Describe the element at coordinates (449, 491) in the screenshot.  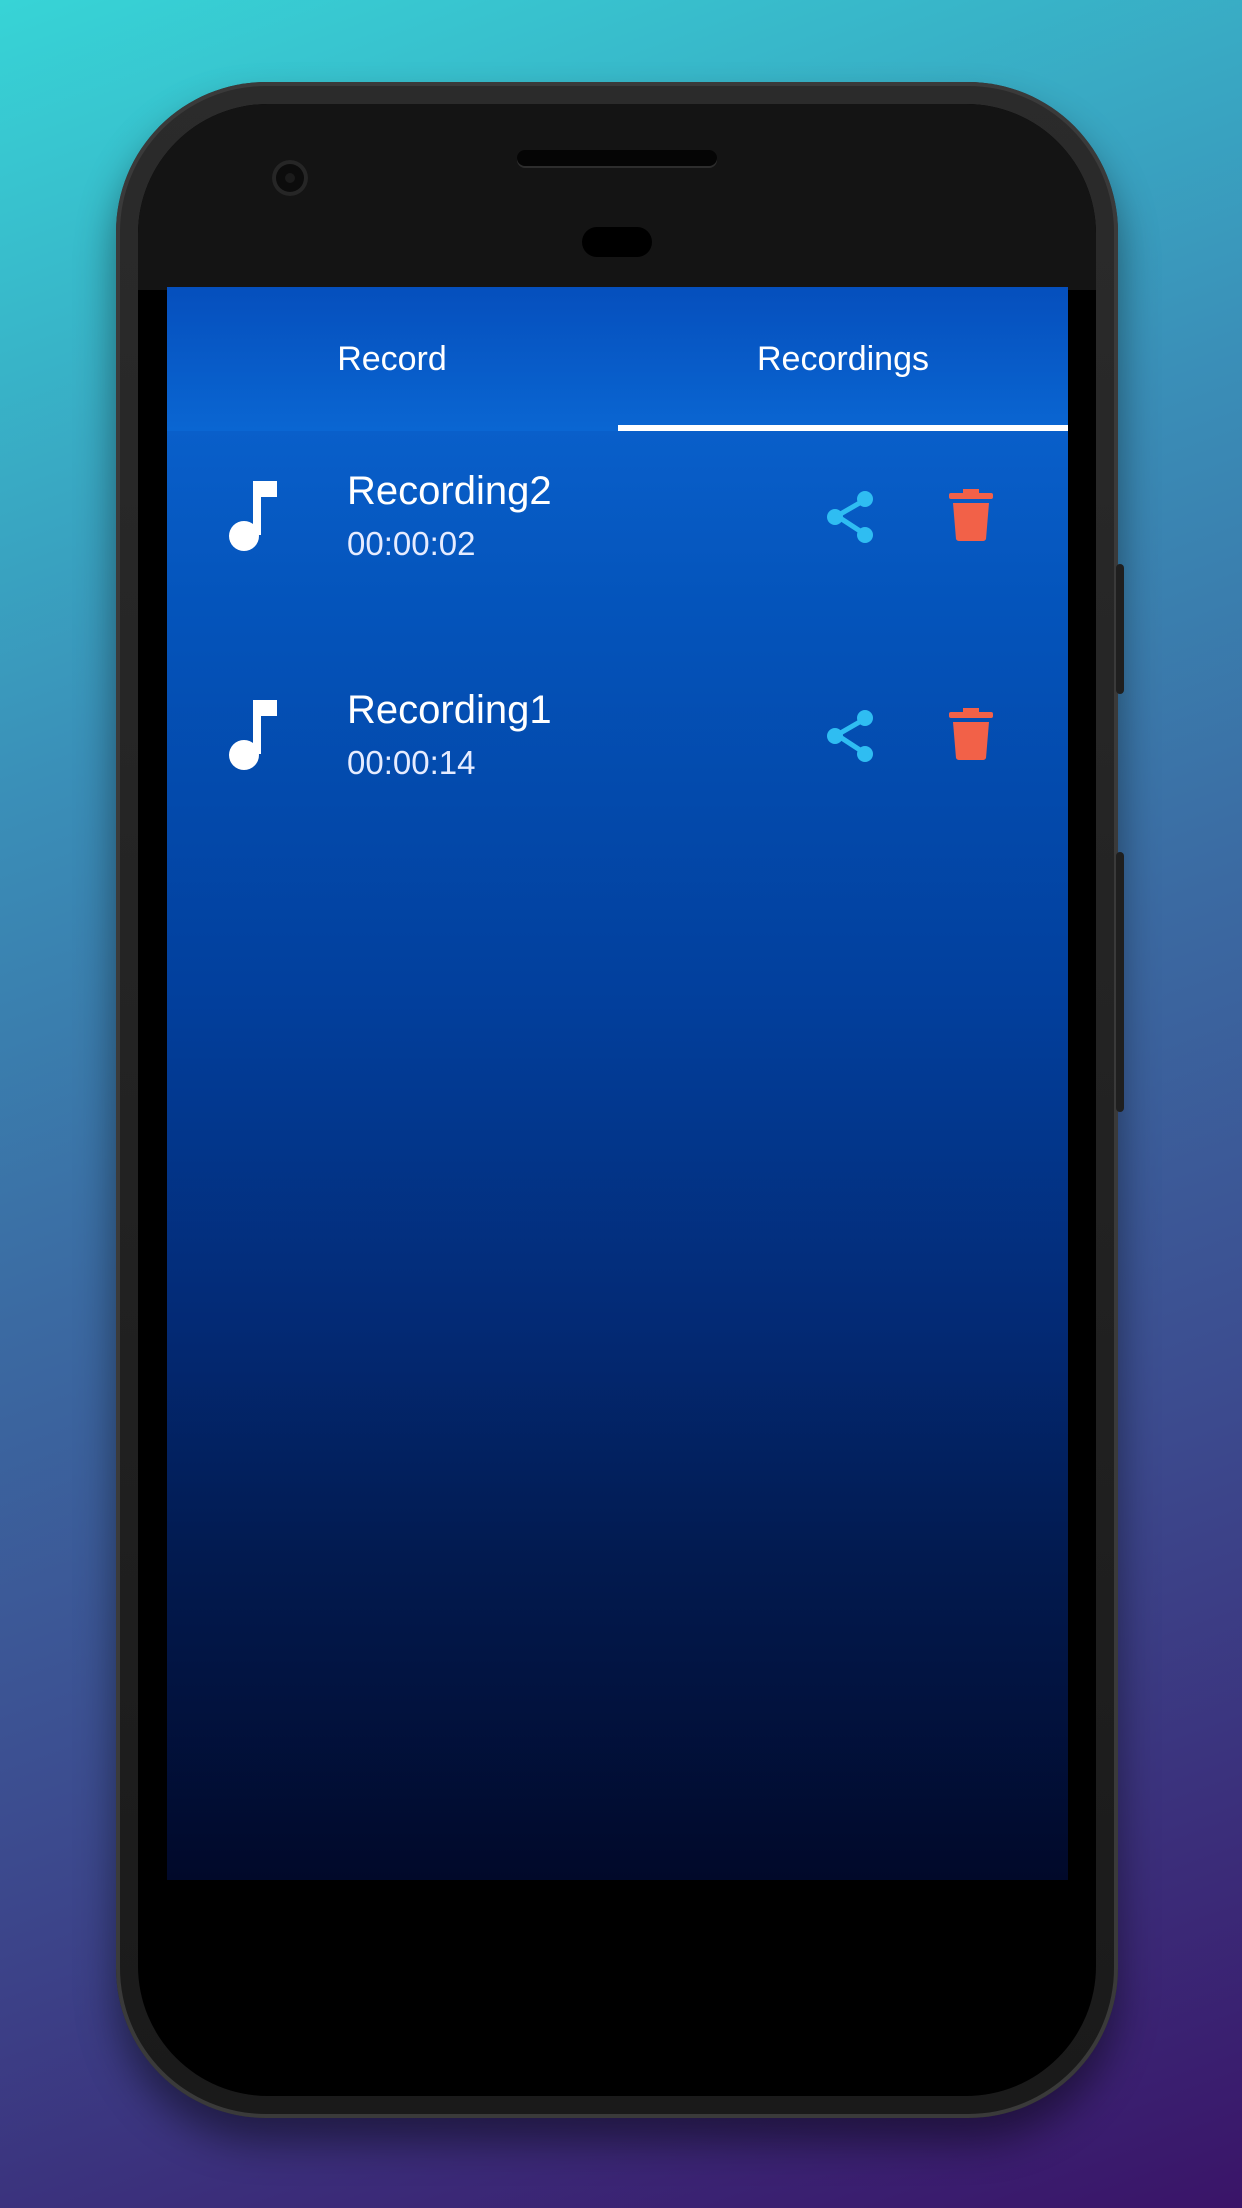
I see `recording-title: Recording2` at that location.